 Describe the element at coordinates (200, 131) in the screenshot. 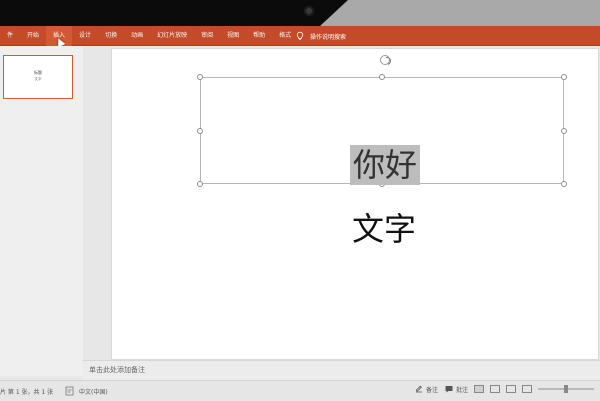

I see `resize-handle-left` at that location.